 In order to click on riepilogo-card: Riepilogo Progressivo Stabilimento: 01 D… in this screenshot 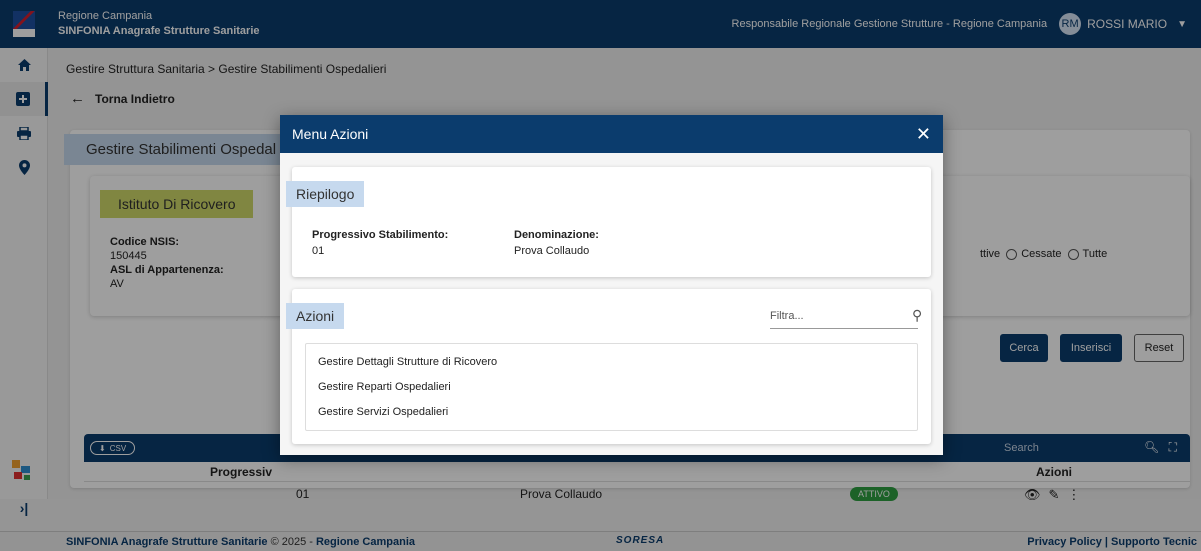, I will do `click(608, 222)`.